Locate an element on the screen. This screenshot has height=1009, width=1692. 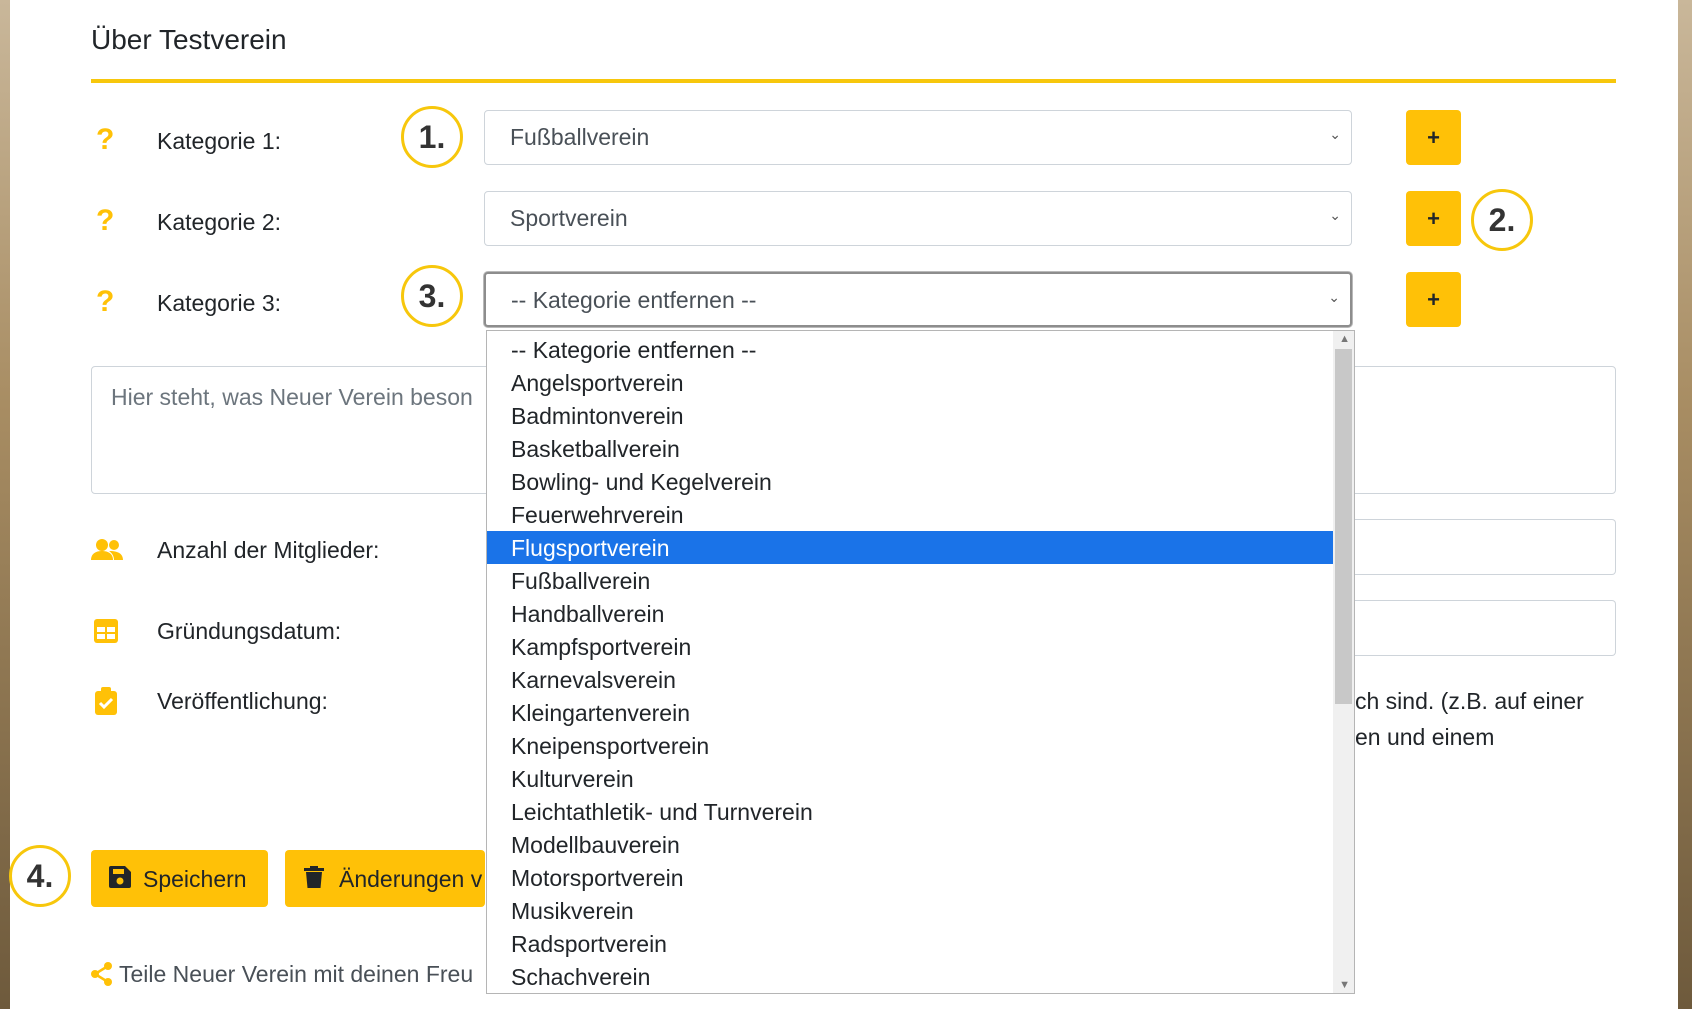
scroll-down-icon: ▼ is located at coordinates (1344, 985).